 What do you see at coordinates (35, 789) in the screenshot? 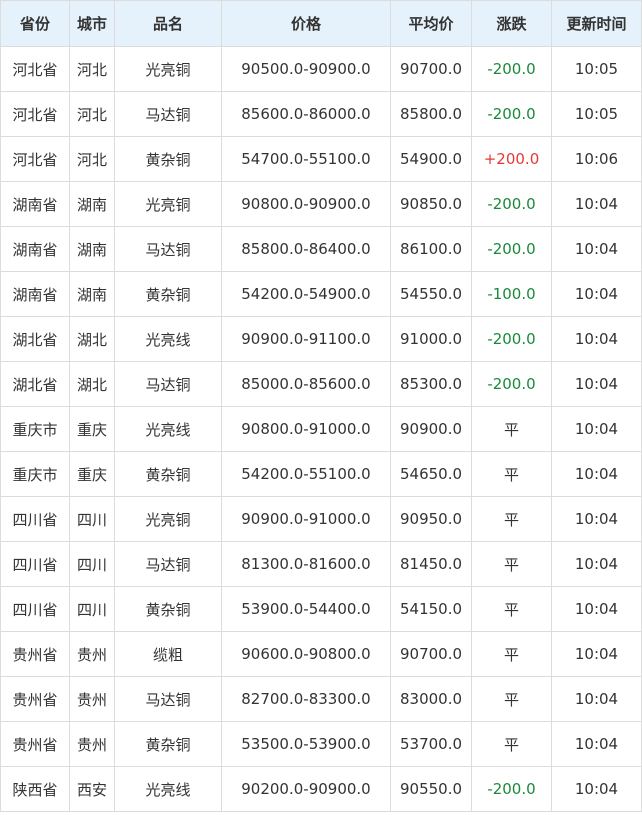
I see `cell-province: 陕西省` at bounding box center [35, 789].